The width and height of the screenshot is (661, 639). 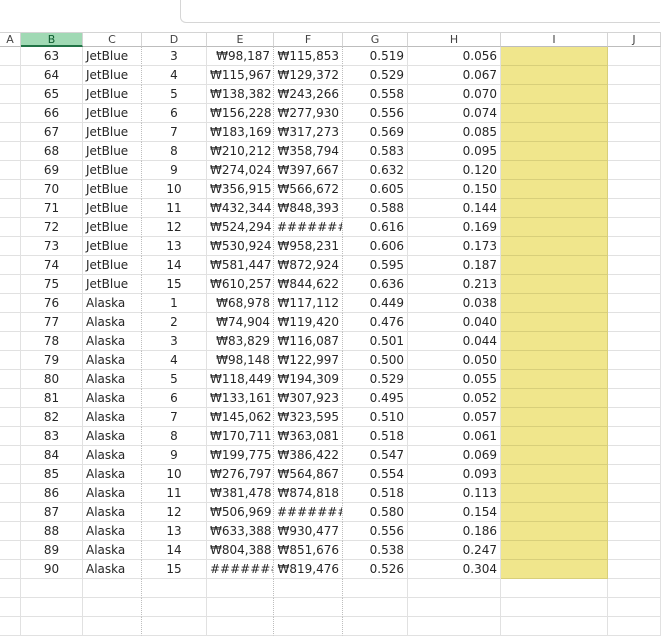 What do you see at coordinates (308, 474) in the screenshot?
I see `cell-f: ₩564,867` at bounding box center [308, 474].